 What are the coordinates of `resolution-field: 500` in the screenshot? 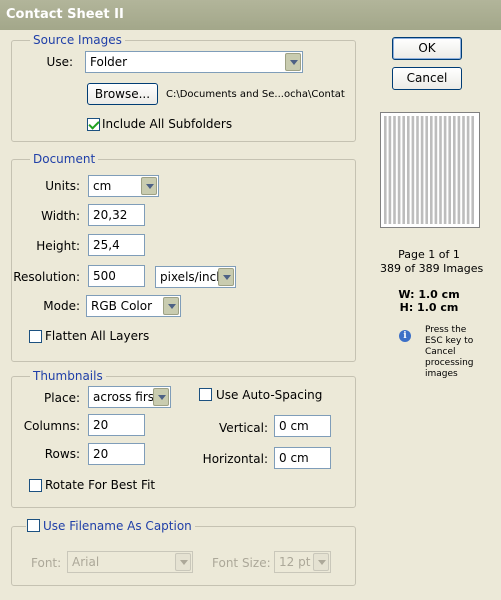 It's located at (116, 276).